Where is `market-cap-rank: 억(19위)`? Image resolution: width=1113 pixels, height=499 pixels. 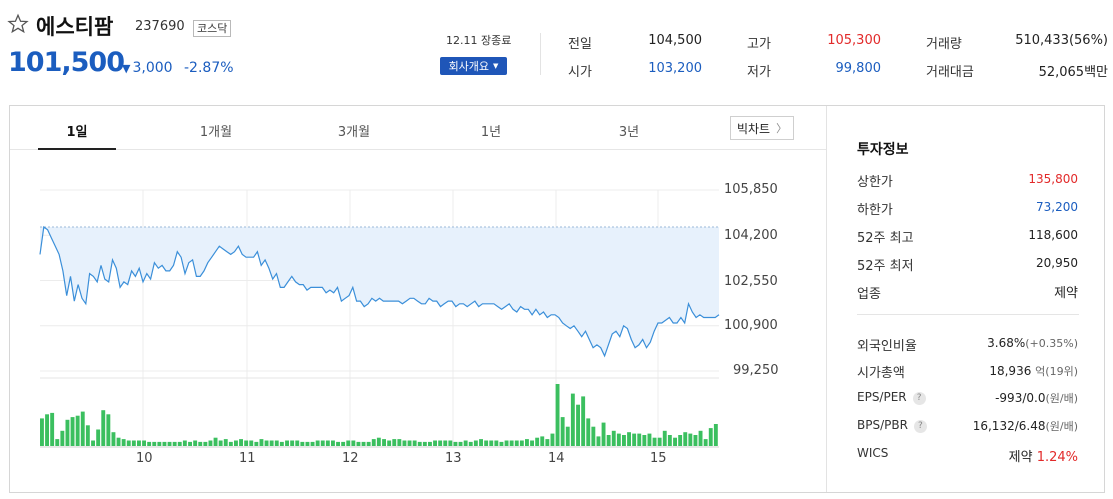 market-cap-rank: 억(19위) is located at coordinates (1056, 371).